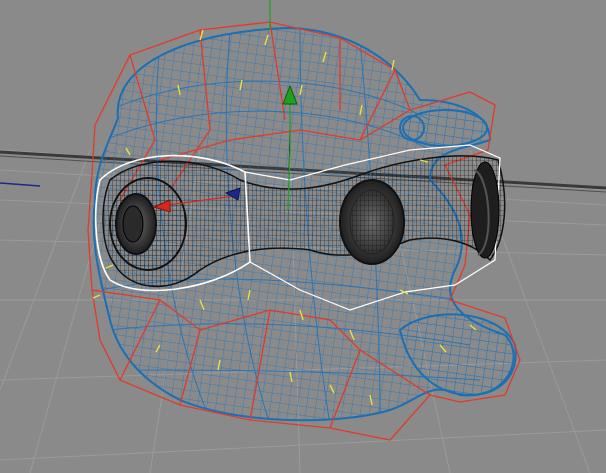 Image resolution: width=606 pixels, height=473 pixels. I want to click on nose-mesh, so click(445, 128).